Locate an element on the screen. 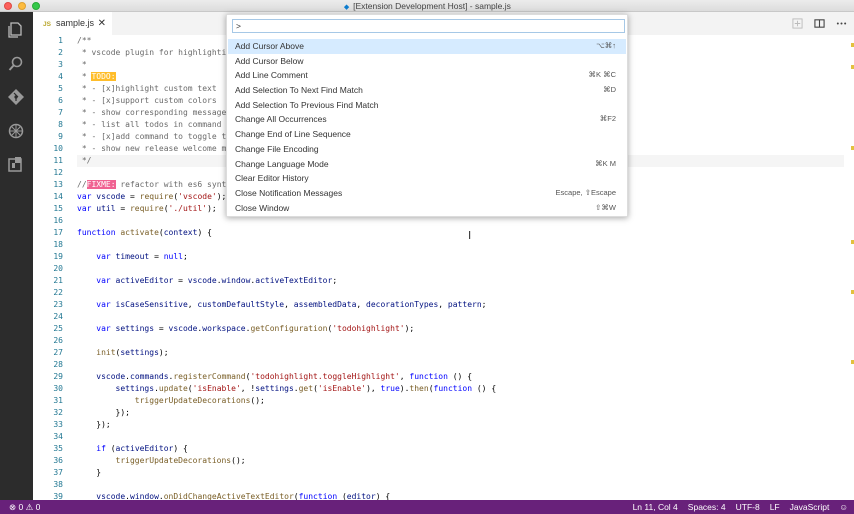 The height and width of the screenshot is (514, 854). code-token: init is located at coordinates (106, 352).